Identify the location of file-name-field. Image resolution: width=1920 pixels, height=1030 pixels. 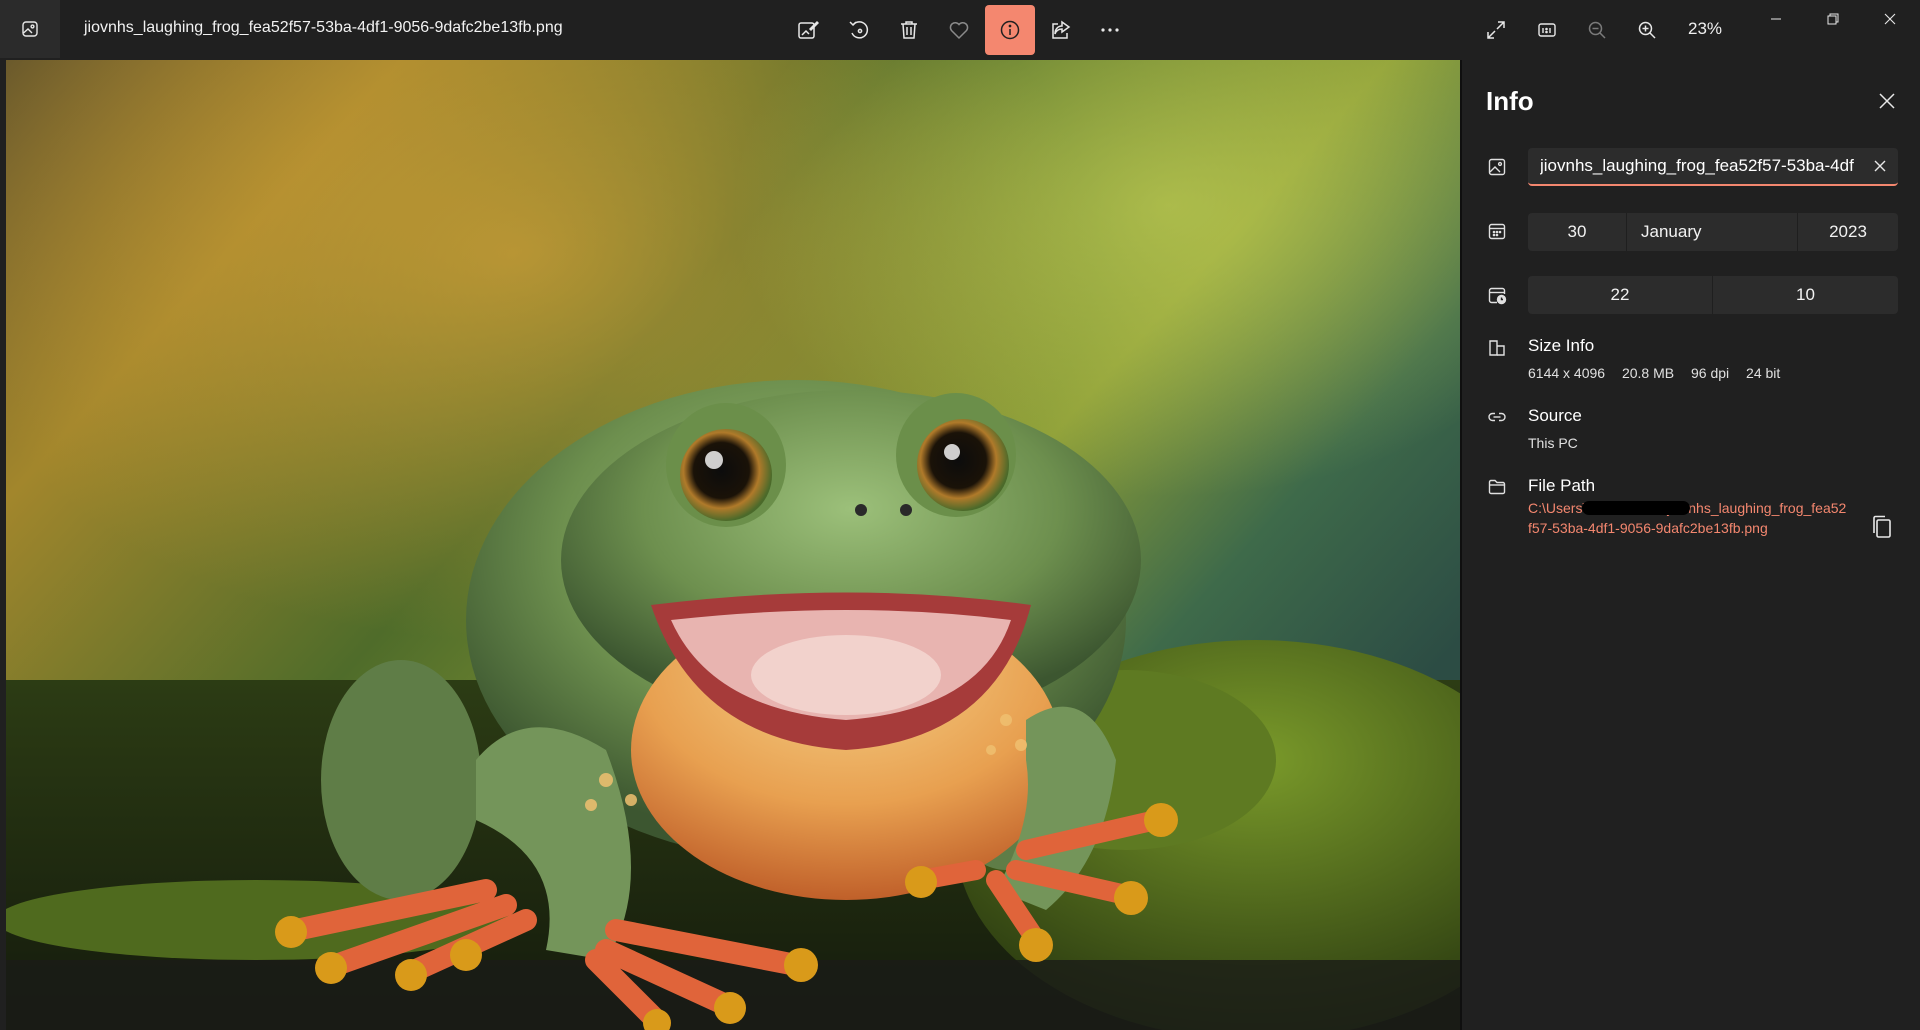
(1713, 167).